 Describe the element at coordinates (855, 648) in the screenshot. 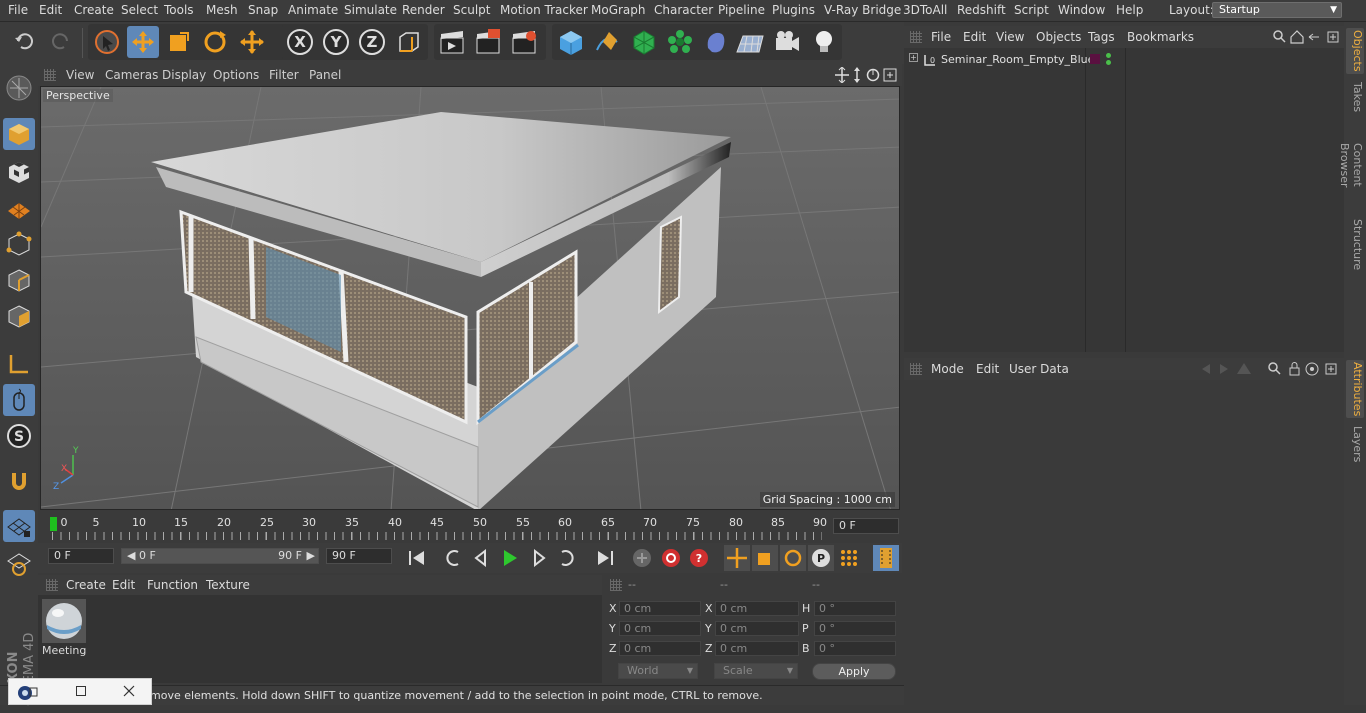

I see `rotation-b-field: 0 °` at that location.